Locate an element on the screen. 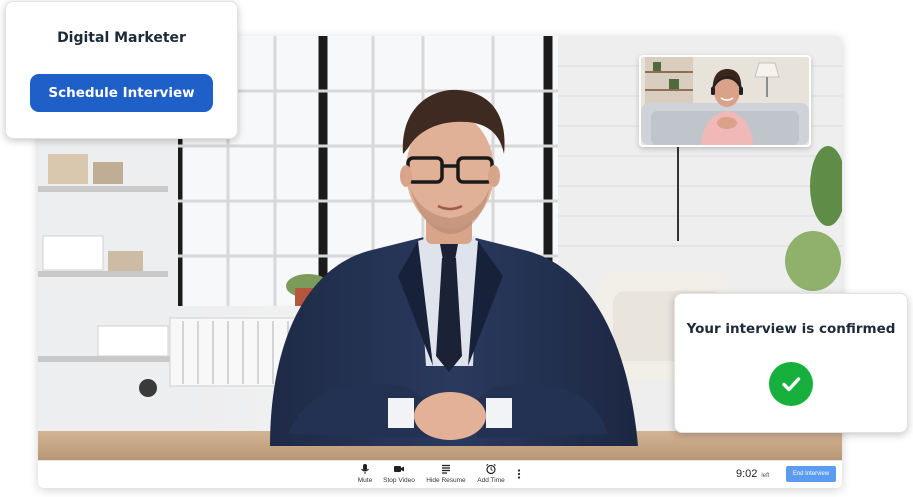 This screenshot has height=497, width=913. time-remaining-suffix: left is located at coordinates (765, 476).